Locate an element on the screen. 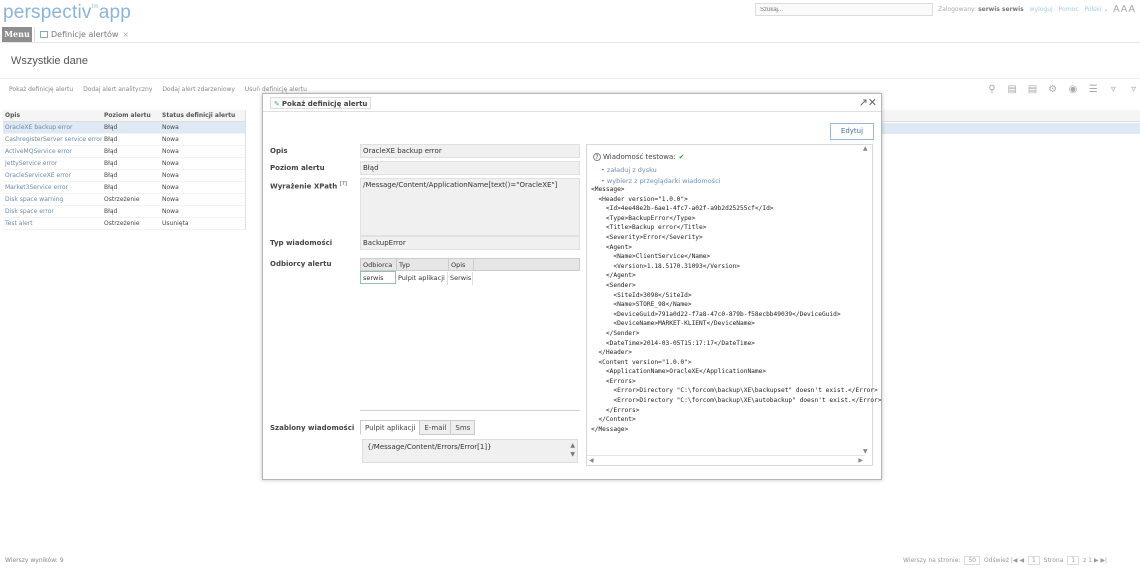  dialog-controls: ↗✕ is located at coordinates (868, 102).